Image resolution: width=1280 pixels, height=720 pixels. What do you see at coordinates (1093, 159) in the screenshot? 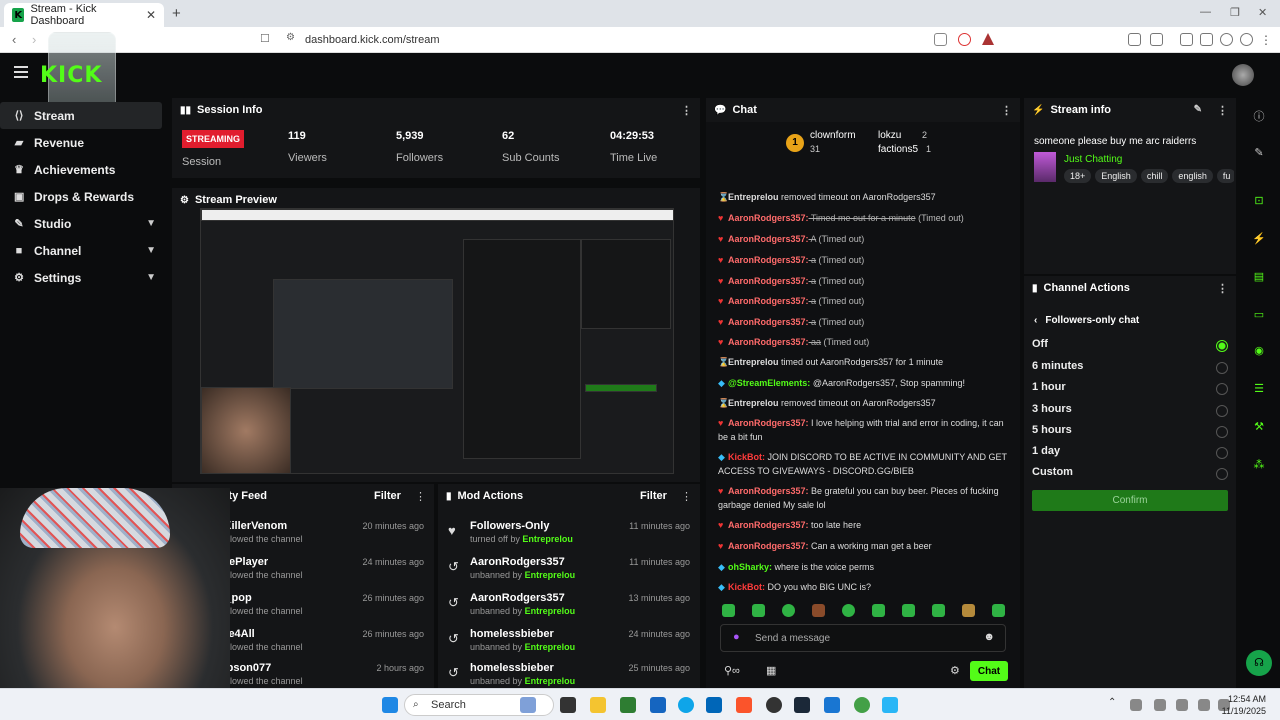
I see `category-label: Just Chatting` at bounding box center [1093, 159].